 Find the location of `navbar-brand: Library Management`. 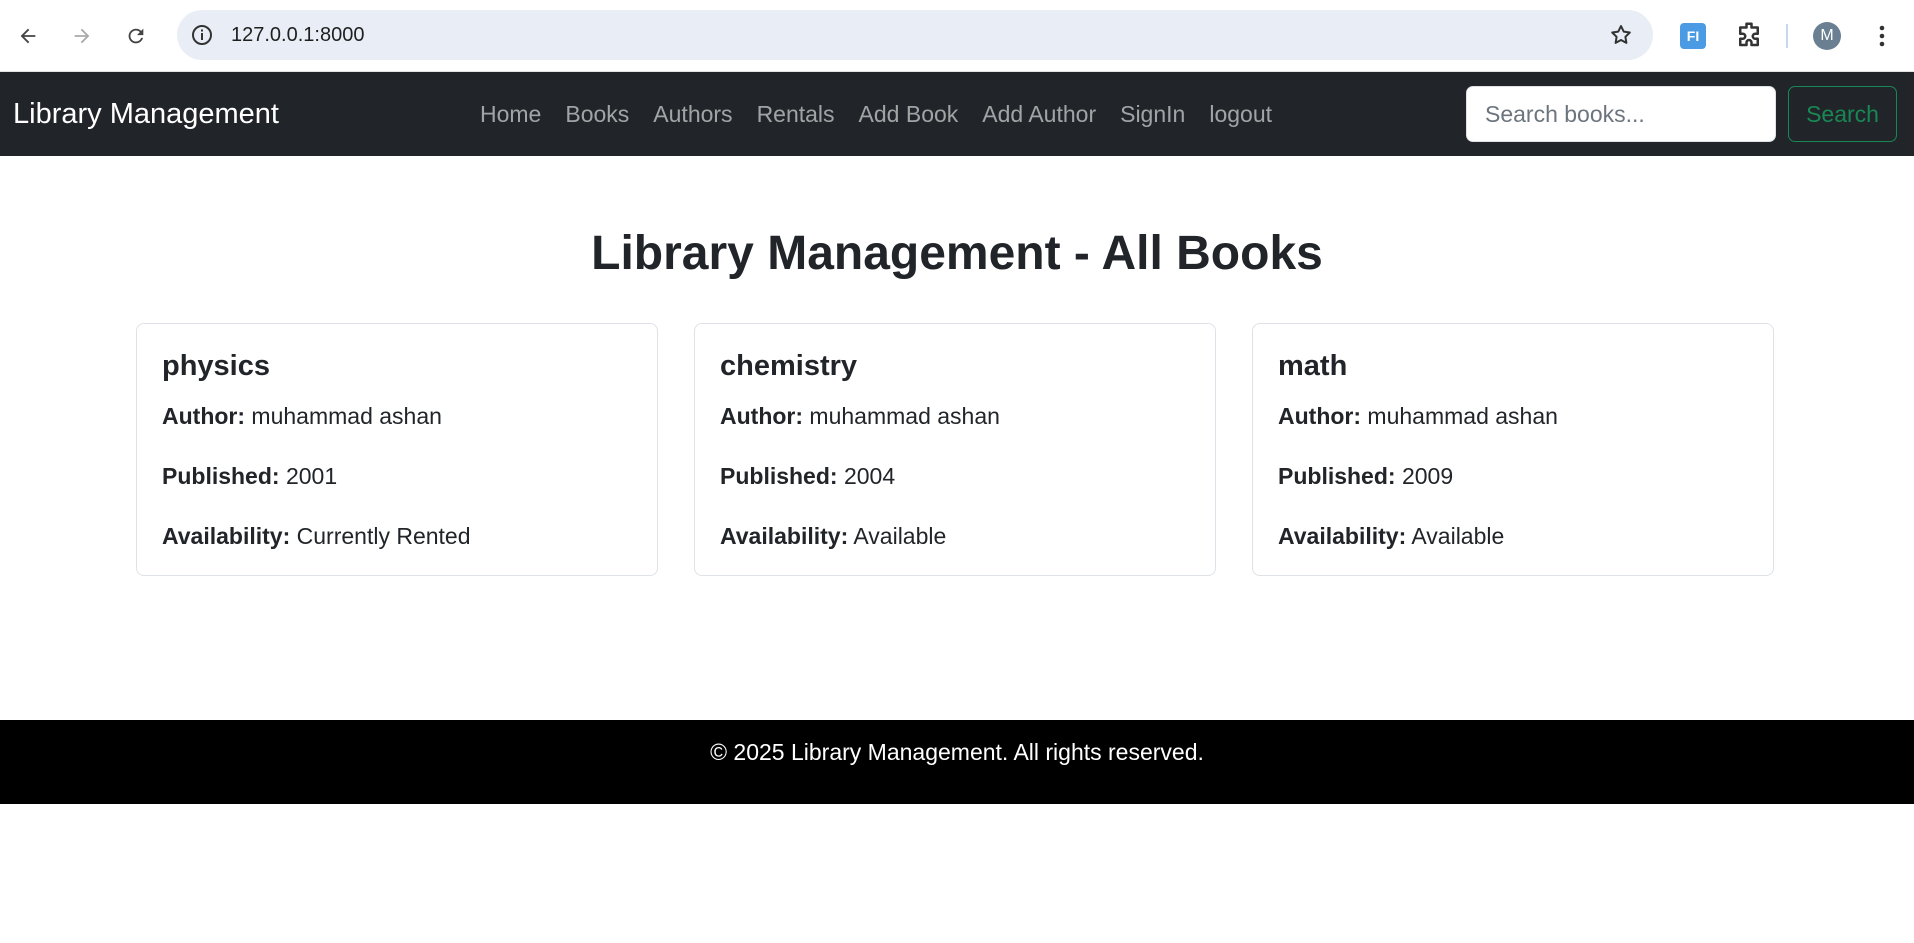

navbar-brand: Library Management is located at coordinates (146, 114).